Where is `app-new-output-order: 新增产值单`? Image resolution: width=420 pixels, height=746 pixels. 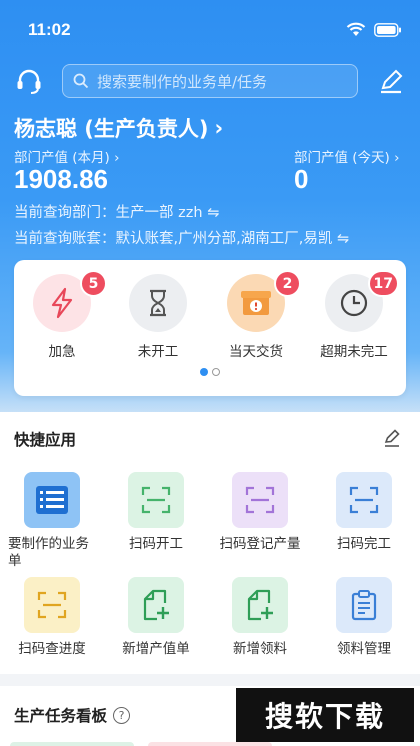
app-new-output-order: 新增产值单 is located at coordinates (156, 617).